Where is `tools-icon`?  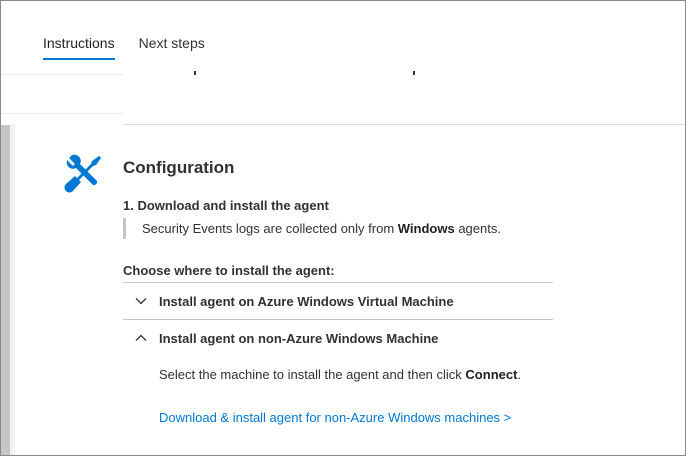 tools-icon is located at coordinates (82, 173).